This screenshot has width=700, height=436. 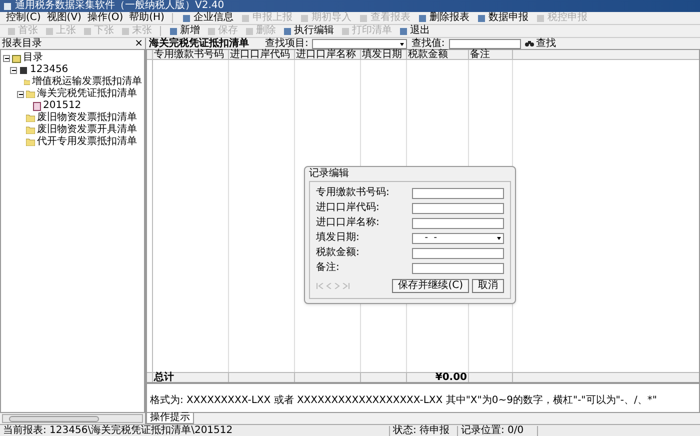 I want to click on report-title: 海关完税凭证抵扣清单, so click(x=199, y=43).